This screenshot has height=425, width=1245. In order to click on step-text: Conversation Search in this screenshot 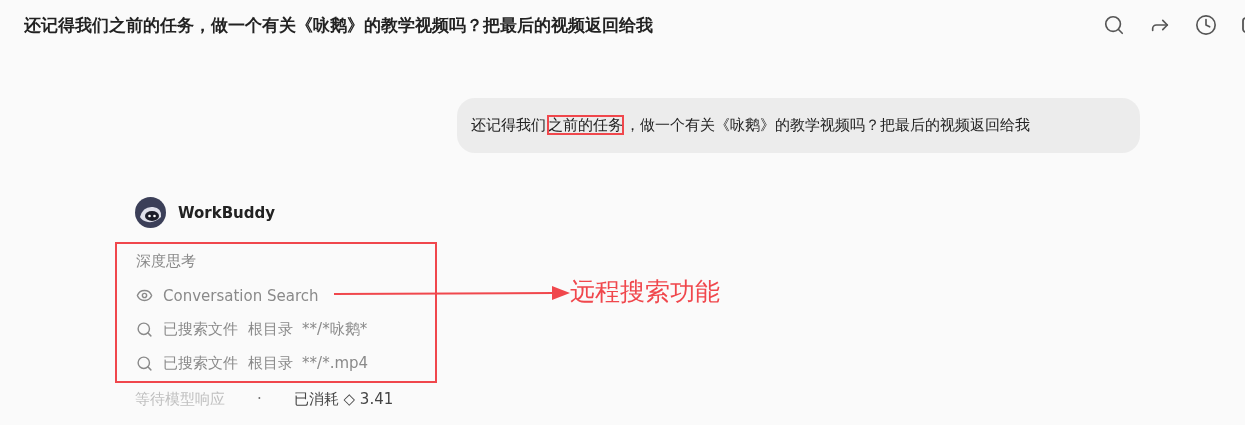, I will do `click(241, 295)`.